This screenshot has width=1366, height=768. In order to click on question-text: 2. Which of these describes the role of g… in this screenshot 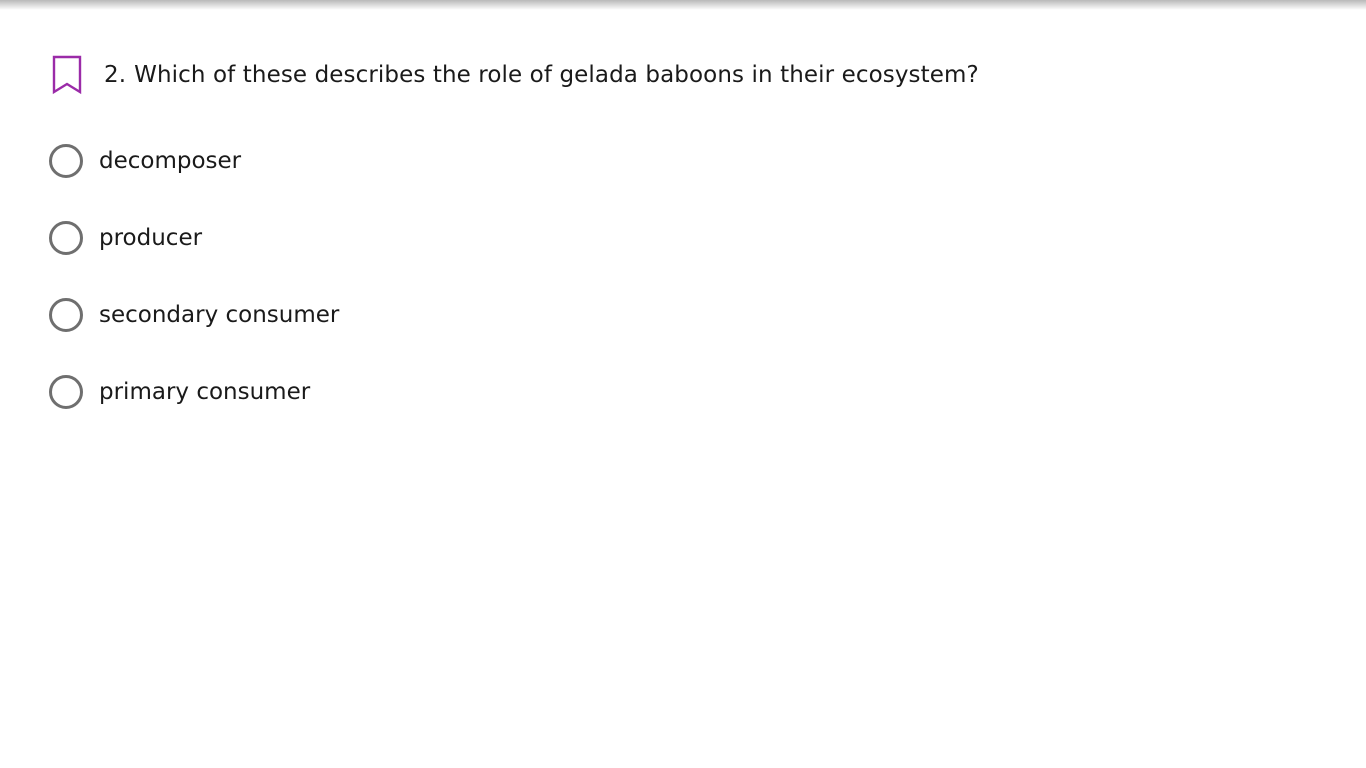, I will do `click(541, 75)`.